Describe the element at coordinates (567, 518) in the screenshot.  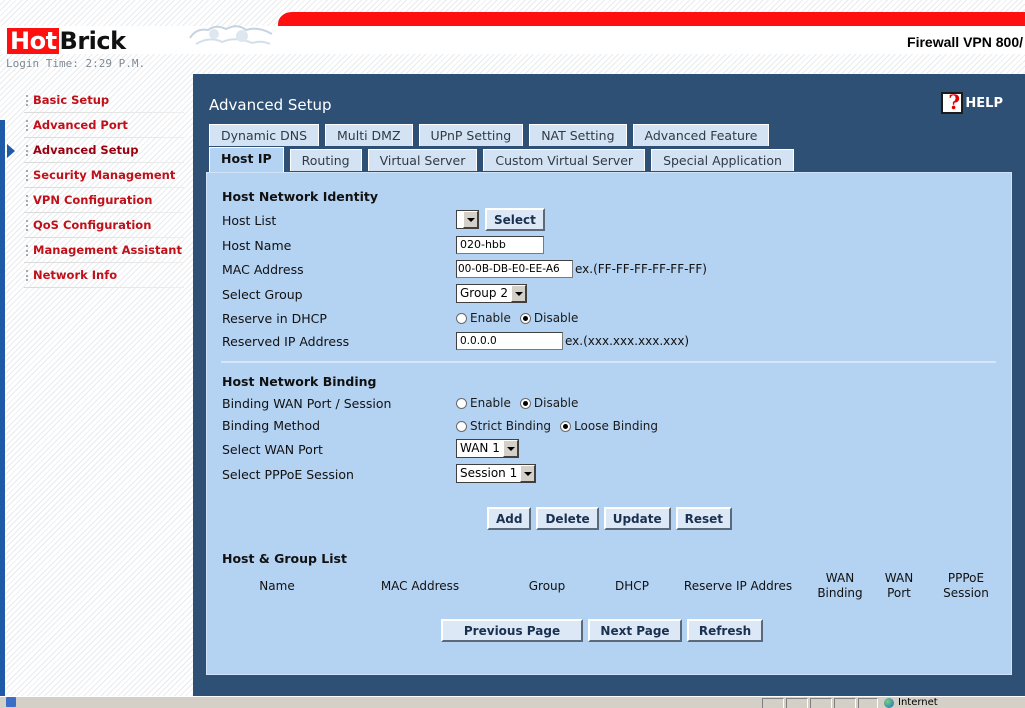
I see `delete-button: Delete` at that location.